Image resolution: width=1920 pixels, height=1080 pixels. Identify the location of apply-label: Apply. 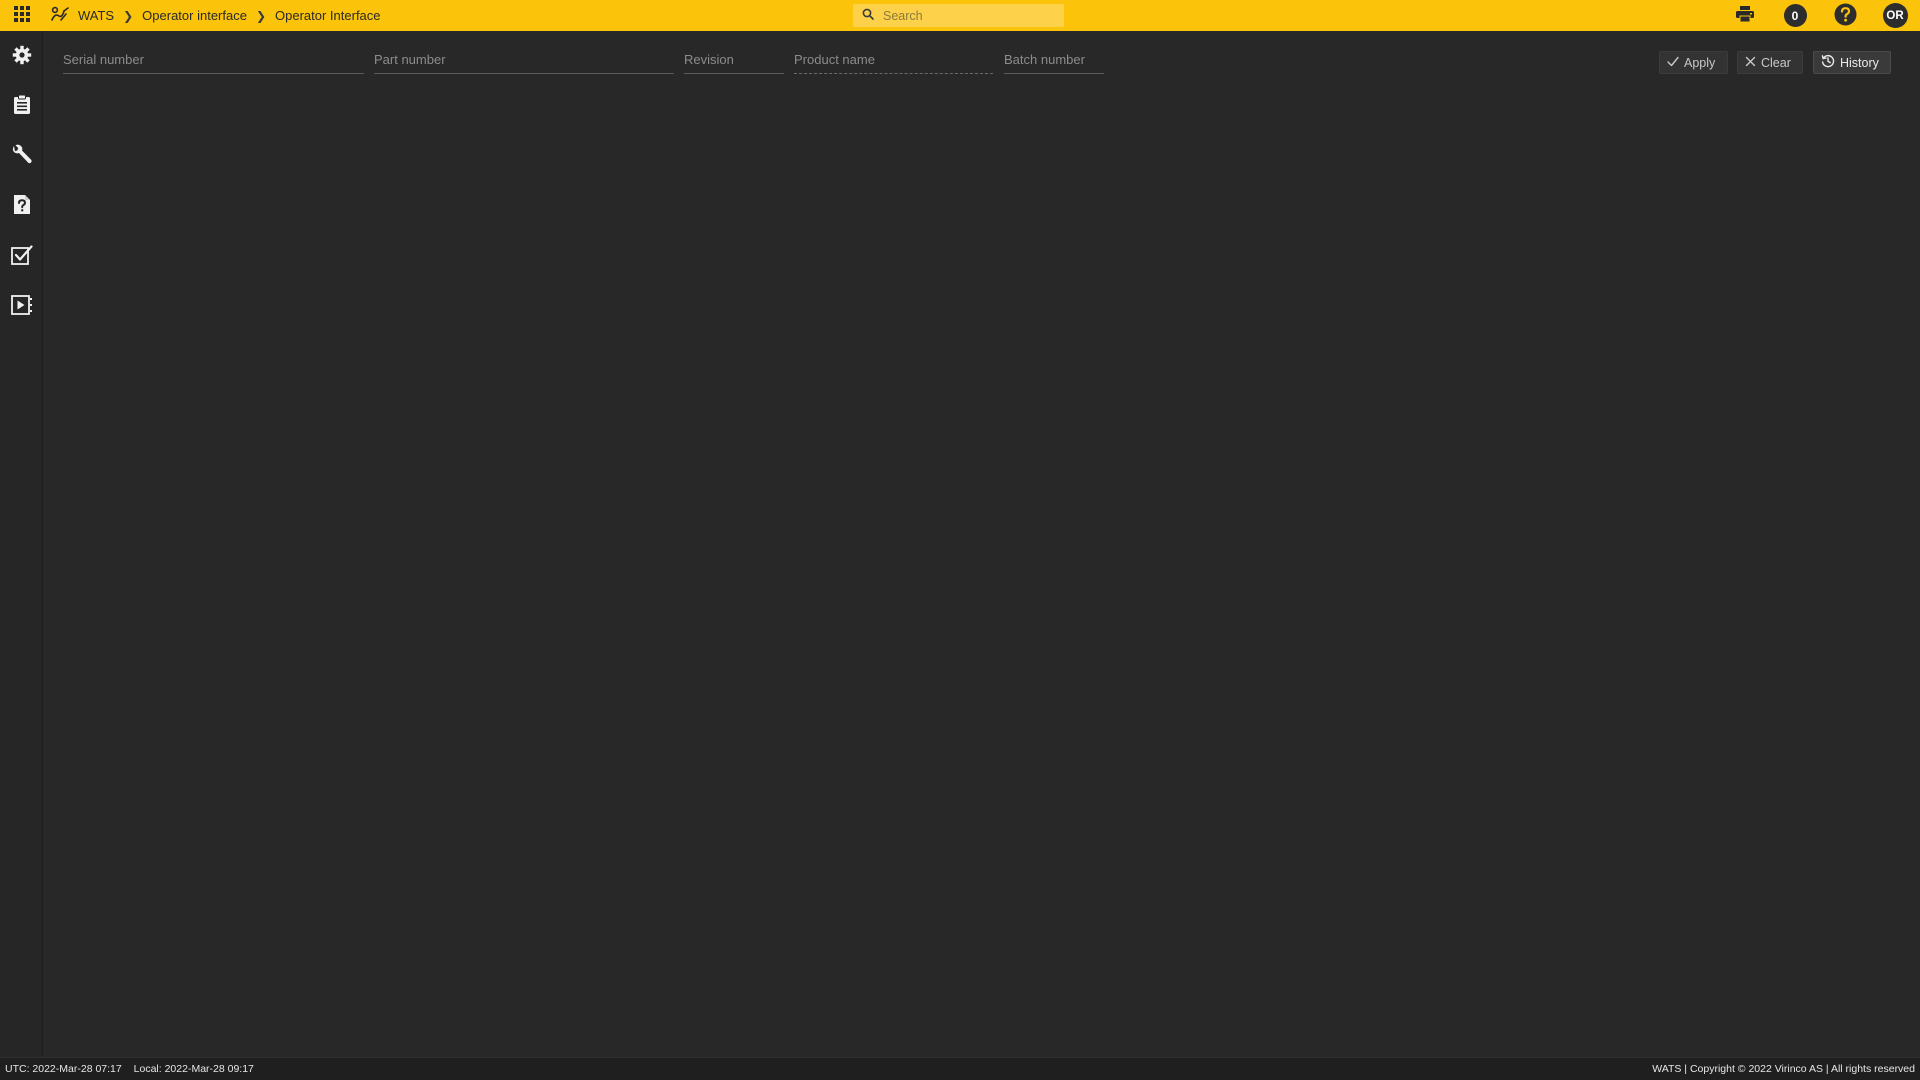
(1700, 62).